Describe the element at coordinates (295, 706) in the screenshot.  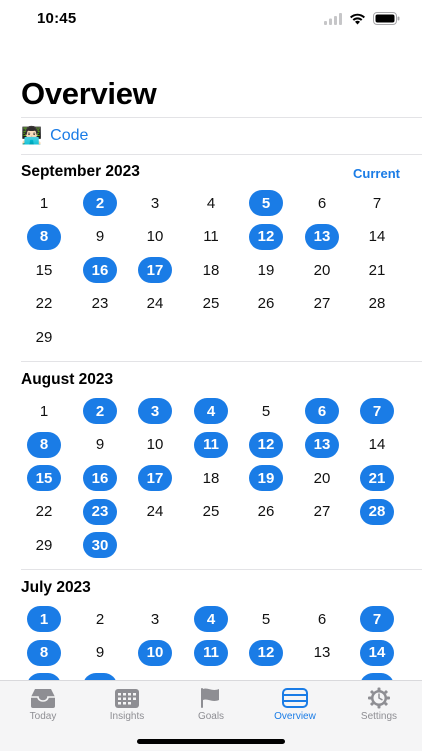
I see `tab-overview: Overview` at that location.